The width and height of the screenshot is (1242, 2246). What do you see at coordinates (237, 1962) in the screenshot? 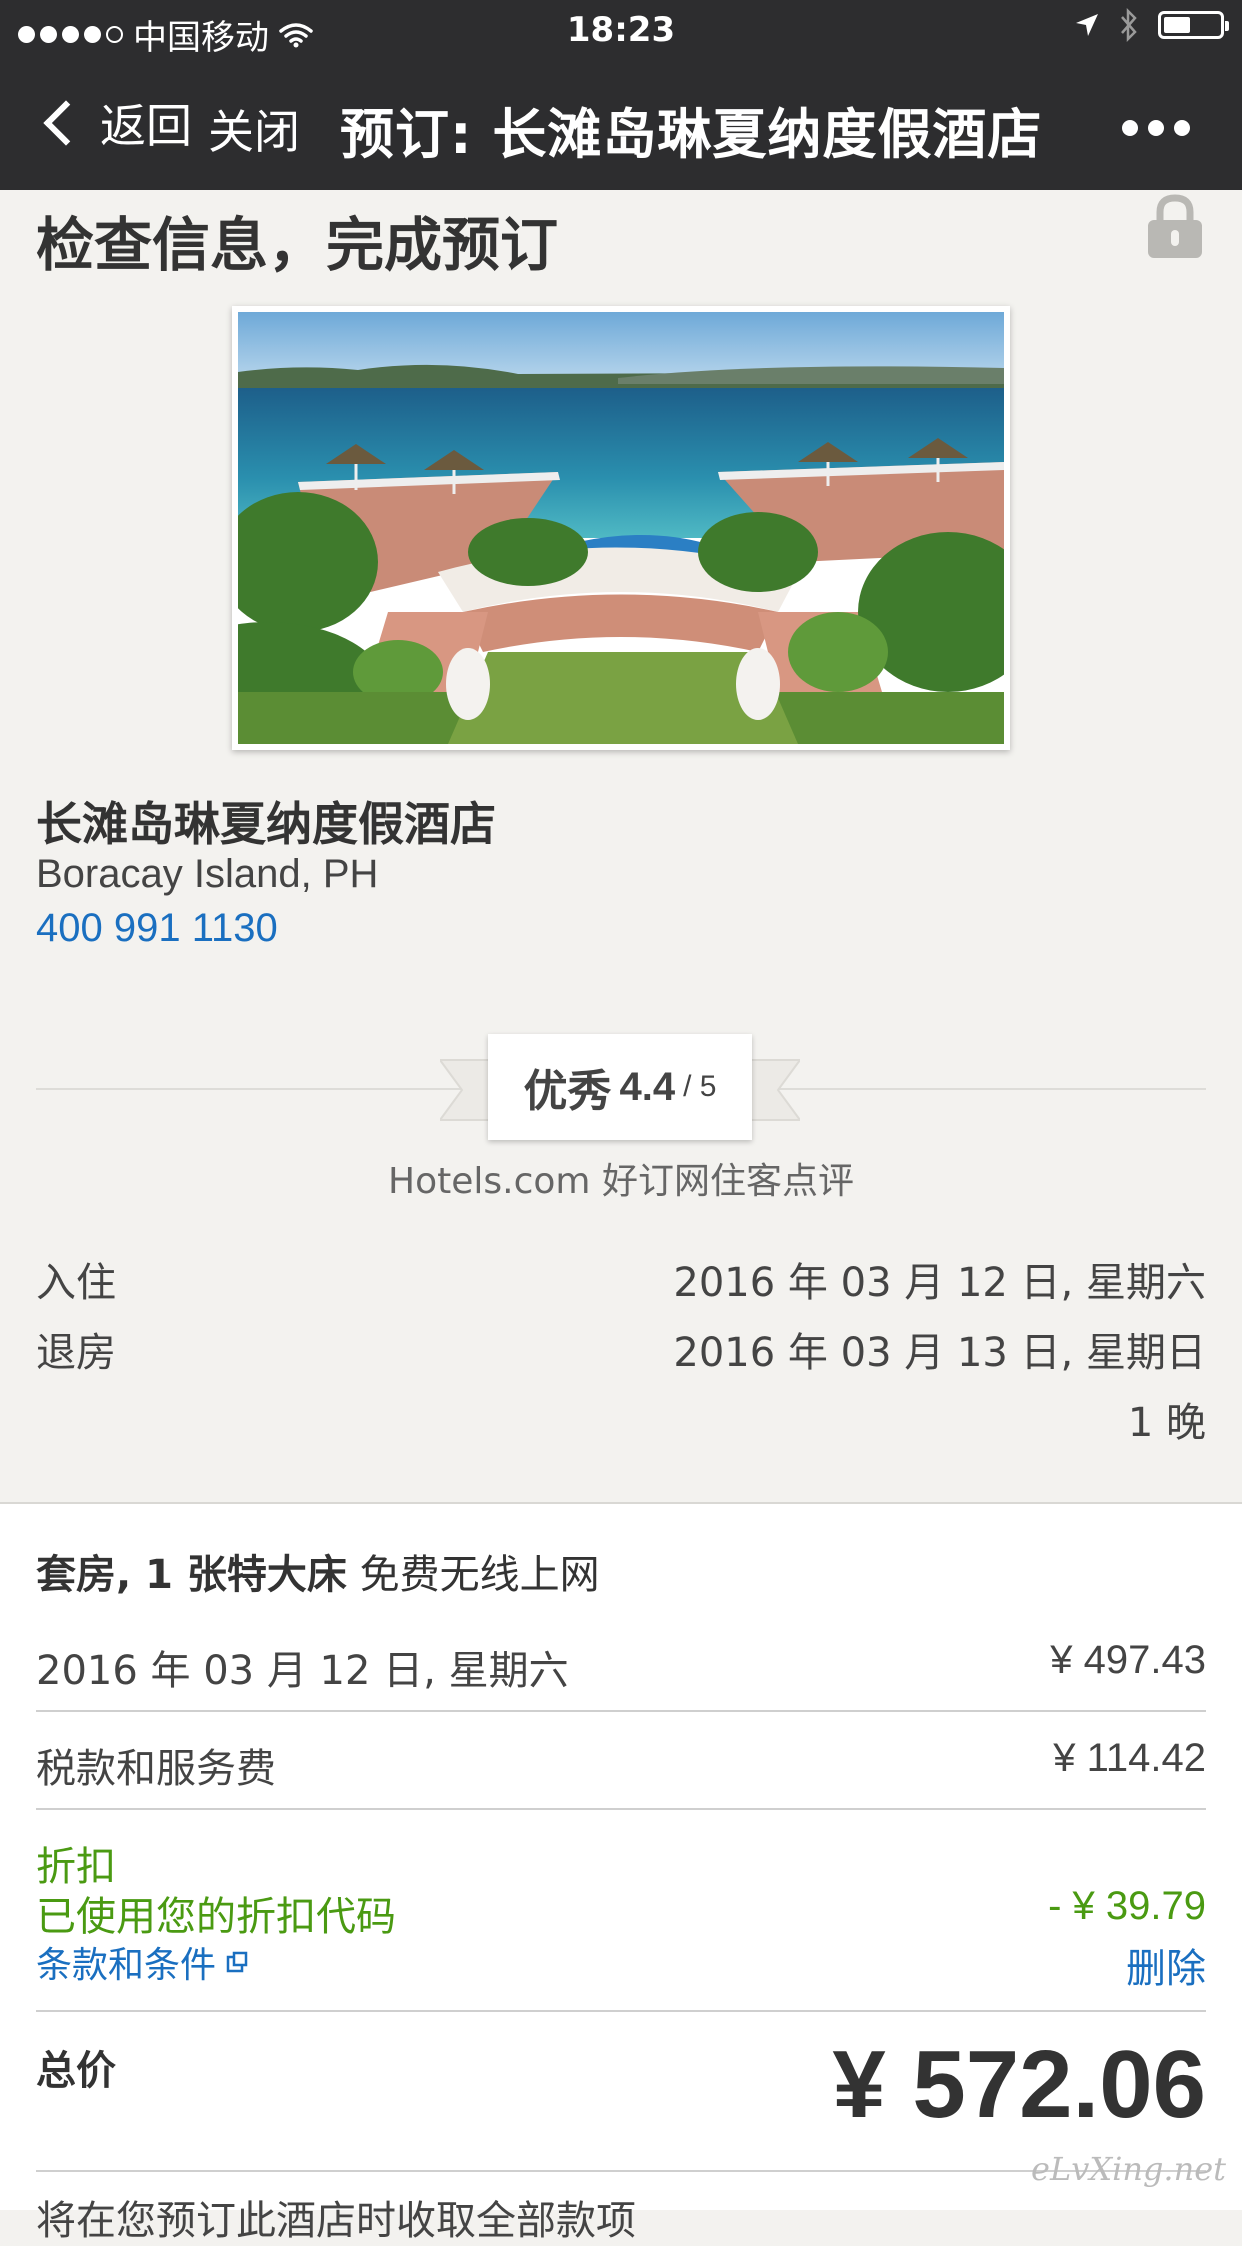
I see `external-link-icon` at bounding box center [237, 1962].